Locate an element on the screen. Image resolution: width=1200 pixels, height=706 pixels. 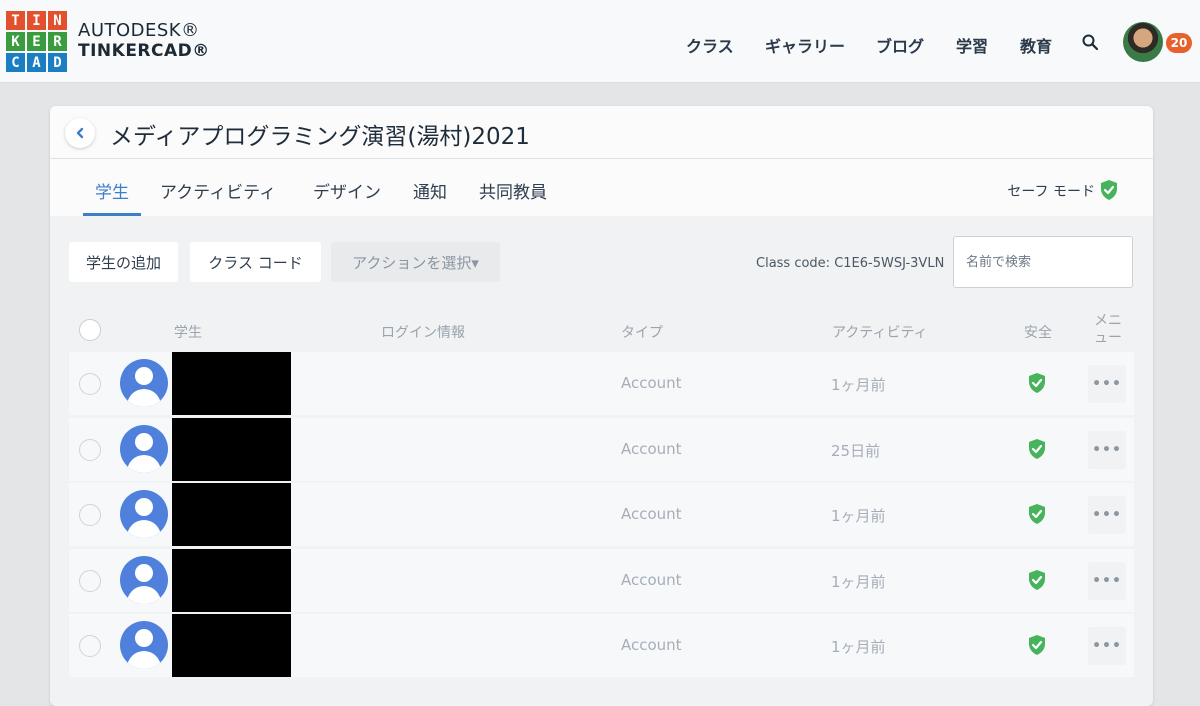
column-header-type: タイプ is located at coordinates (642, 332).